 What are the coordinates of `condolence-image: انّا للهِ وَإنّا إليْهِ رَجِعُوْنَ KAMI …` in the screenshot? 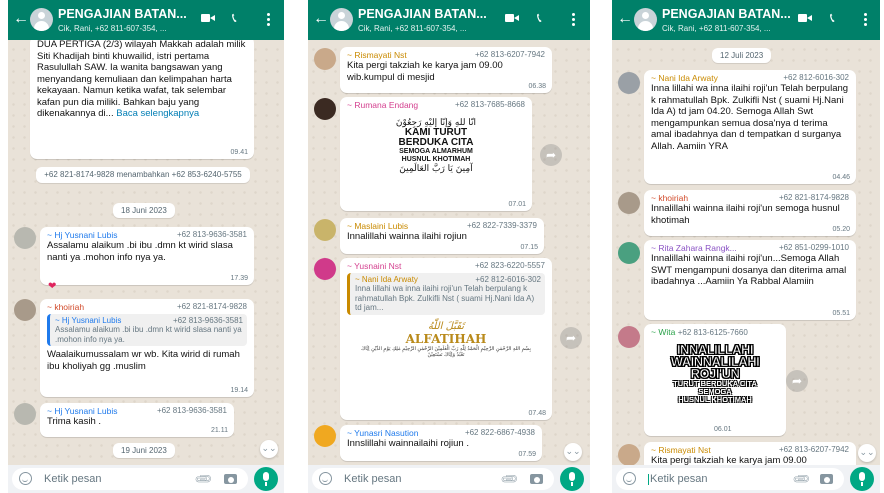 It's located at (436, 146).